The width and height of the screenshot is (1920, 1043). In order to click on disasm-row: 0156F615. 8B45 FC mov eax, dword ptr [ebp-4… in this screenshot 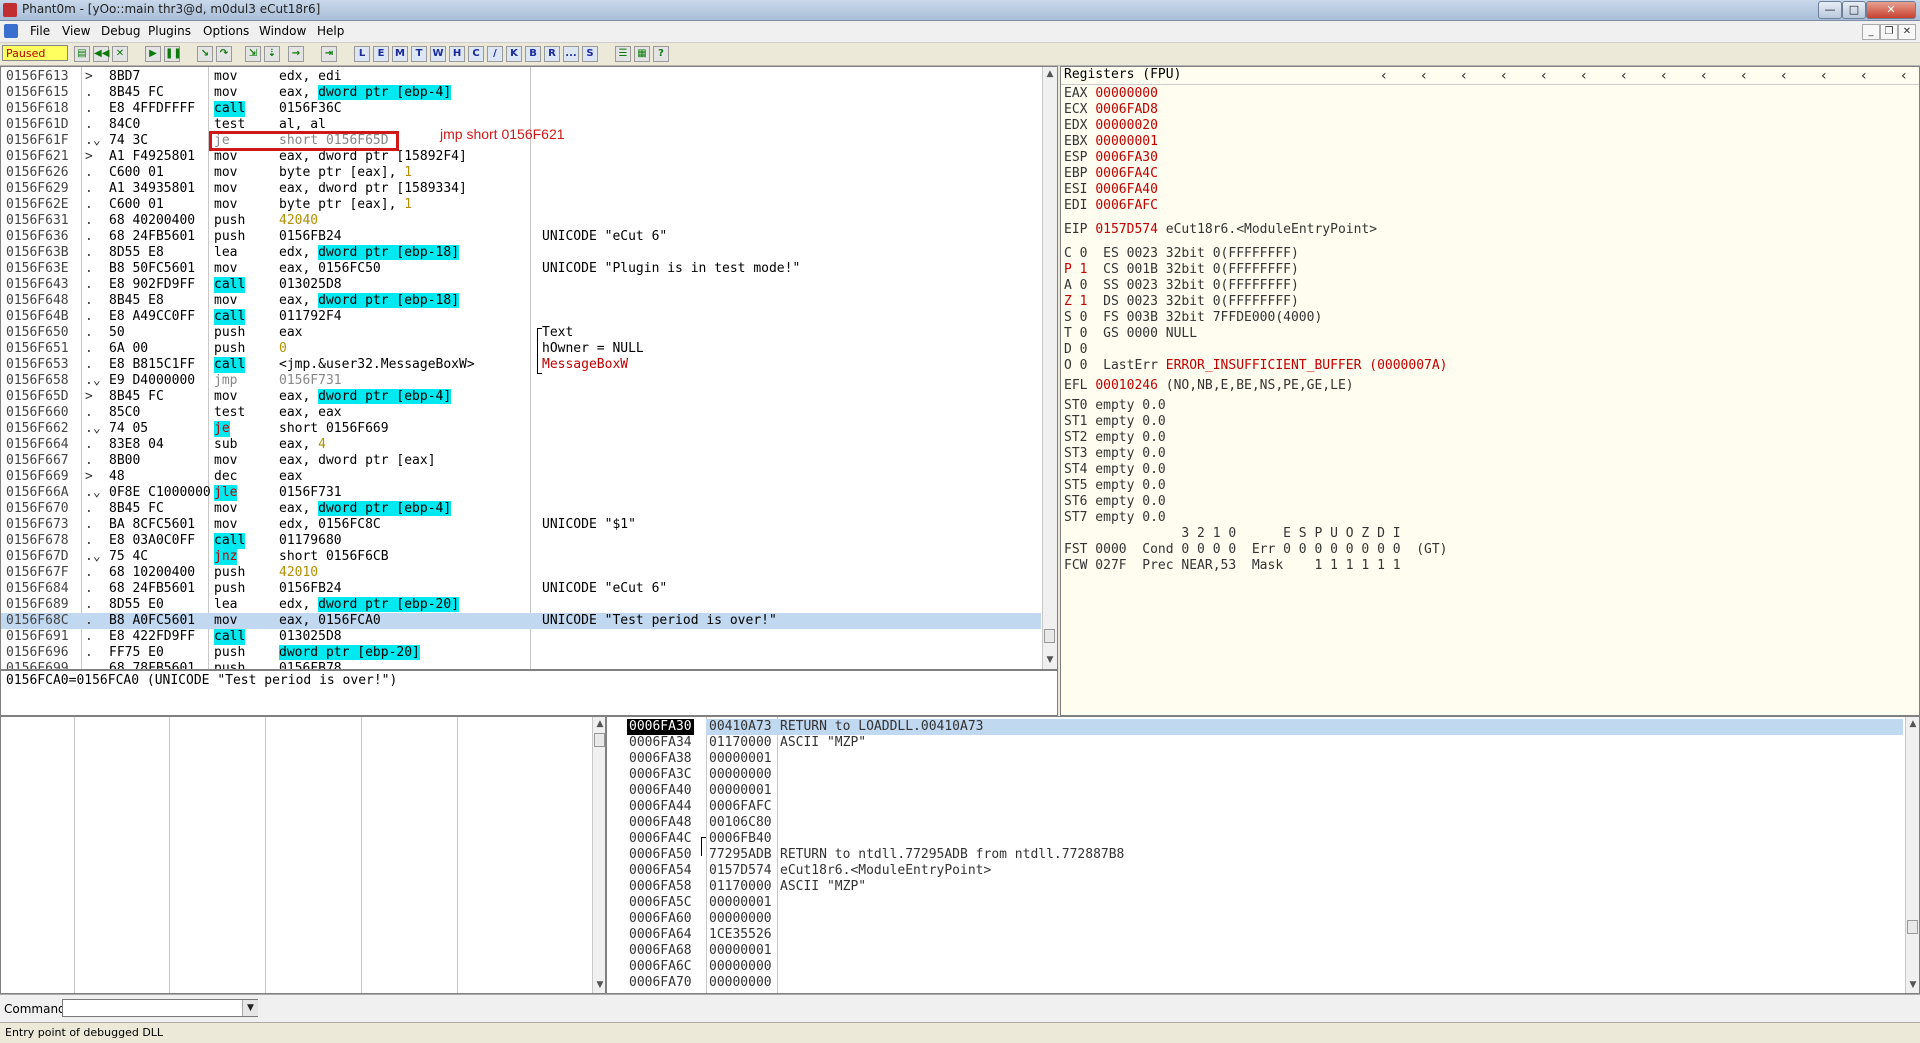, I will do `click(521, 93)`.